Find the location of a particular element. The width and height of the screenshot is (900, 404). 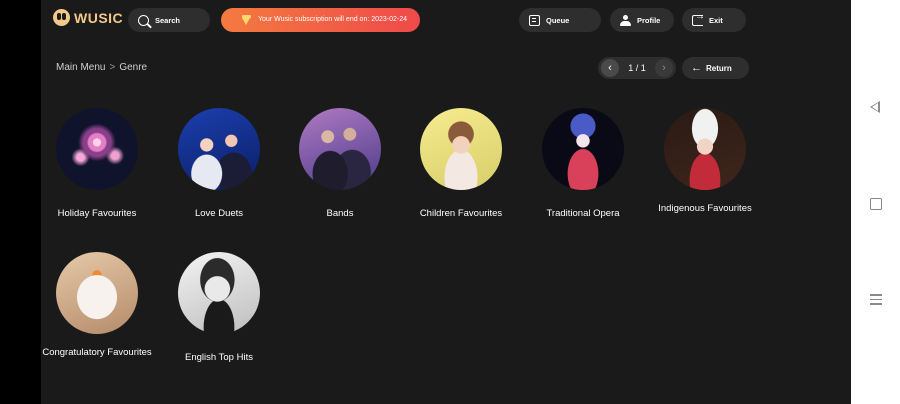

page-indicator: 1 / 1 is located at coordinates (637, 68).